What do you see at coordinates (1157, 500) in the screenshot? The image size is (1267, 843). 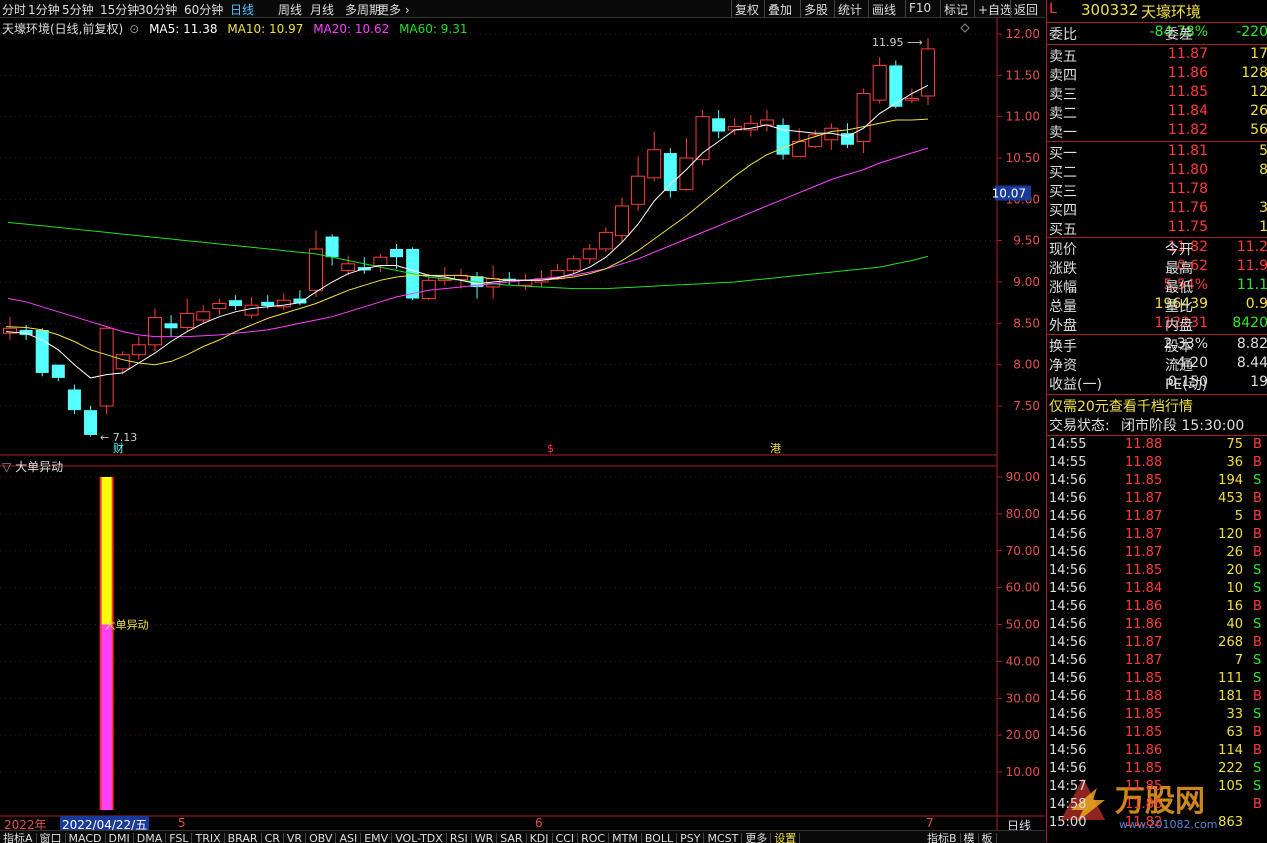 I see `tick-row: 14:56 11.87 453 B` at bounding box center [1157, 500].